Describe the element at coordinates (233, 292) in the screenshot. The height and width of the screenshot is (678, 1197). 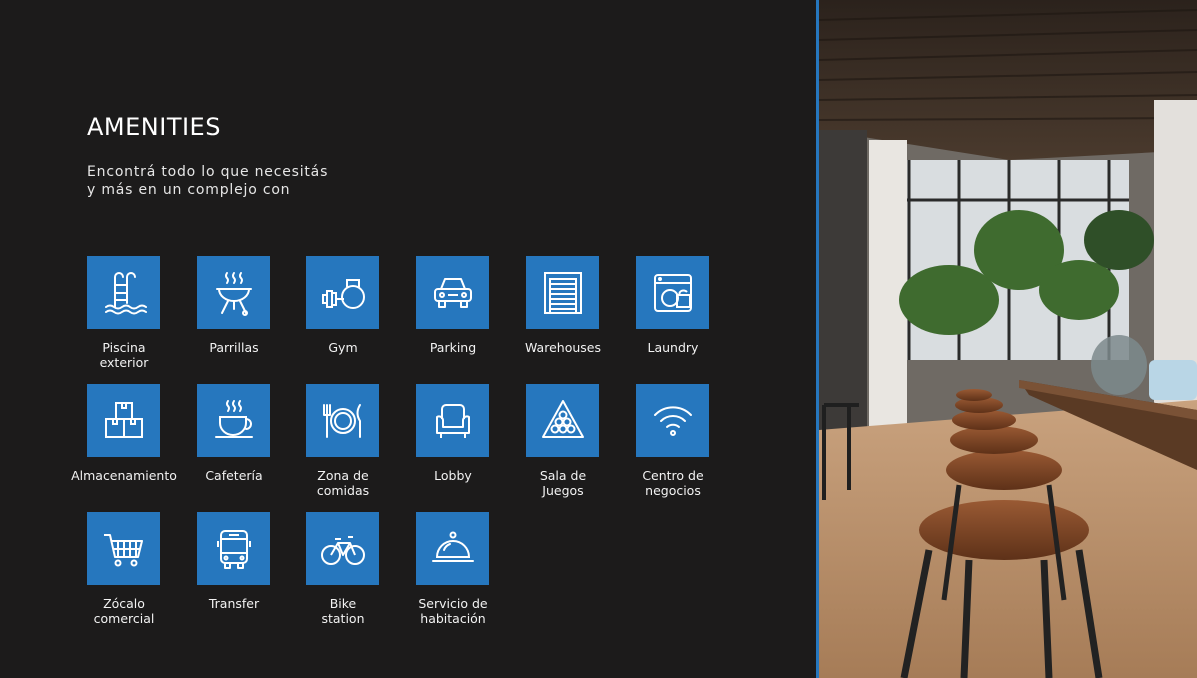
I see `grill-icon` at that location.